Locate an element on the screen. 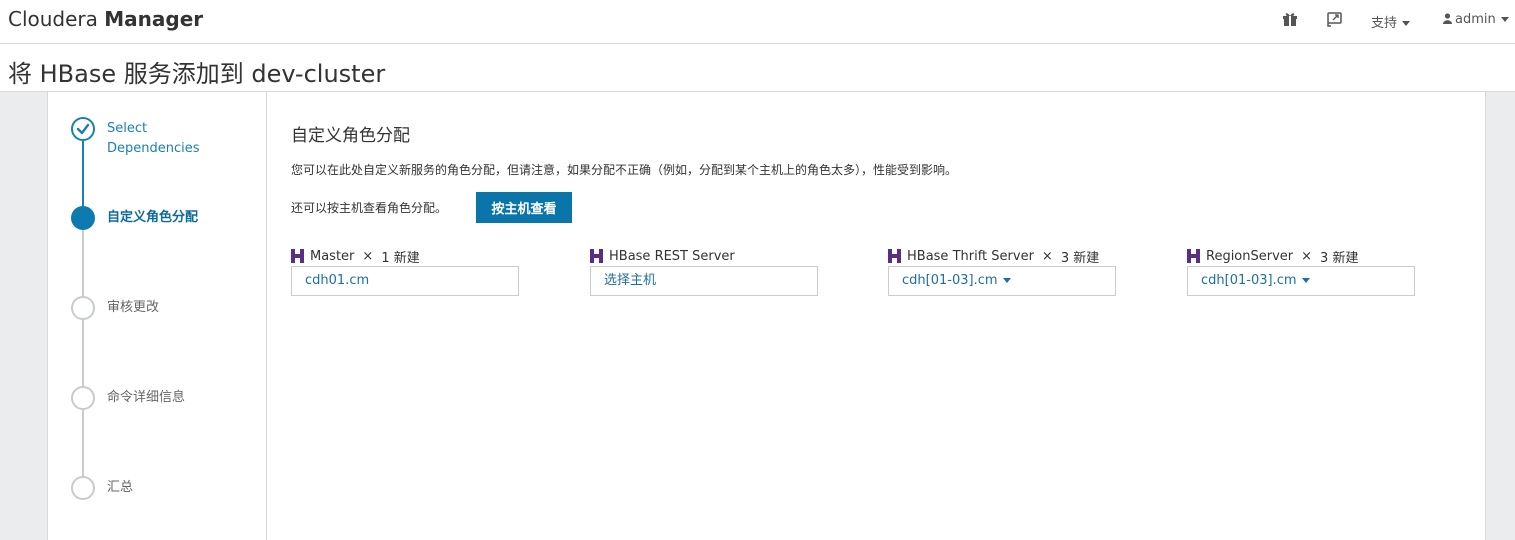 This screenshot has height=540, width=1515. step-label: 汇总 is located at coordinates (120, 487).